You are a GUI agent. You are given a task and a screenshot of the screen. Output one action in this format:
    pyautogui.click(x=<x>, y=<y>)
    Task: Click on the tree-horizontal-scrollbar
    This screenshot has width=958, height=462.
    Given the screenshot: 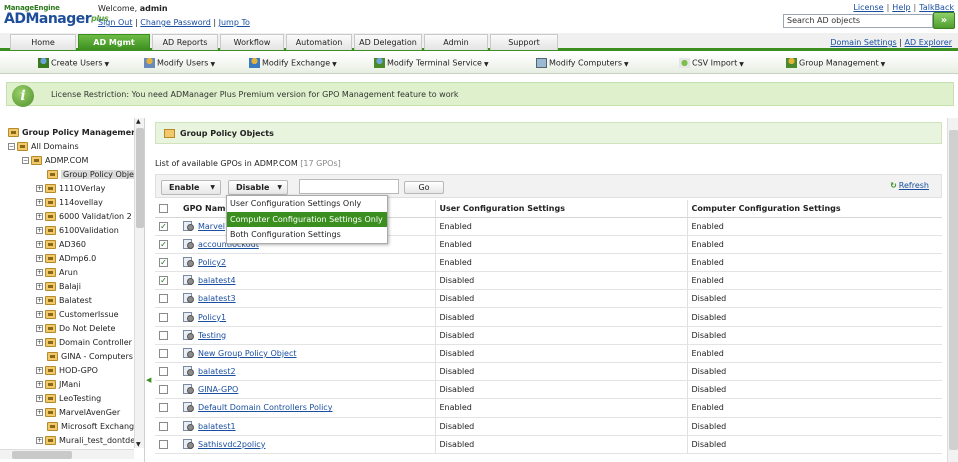 What is the action you would take?
    pyautogui.click(x=67, y=454)
    